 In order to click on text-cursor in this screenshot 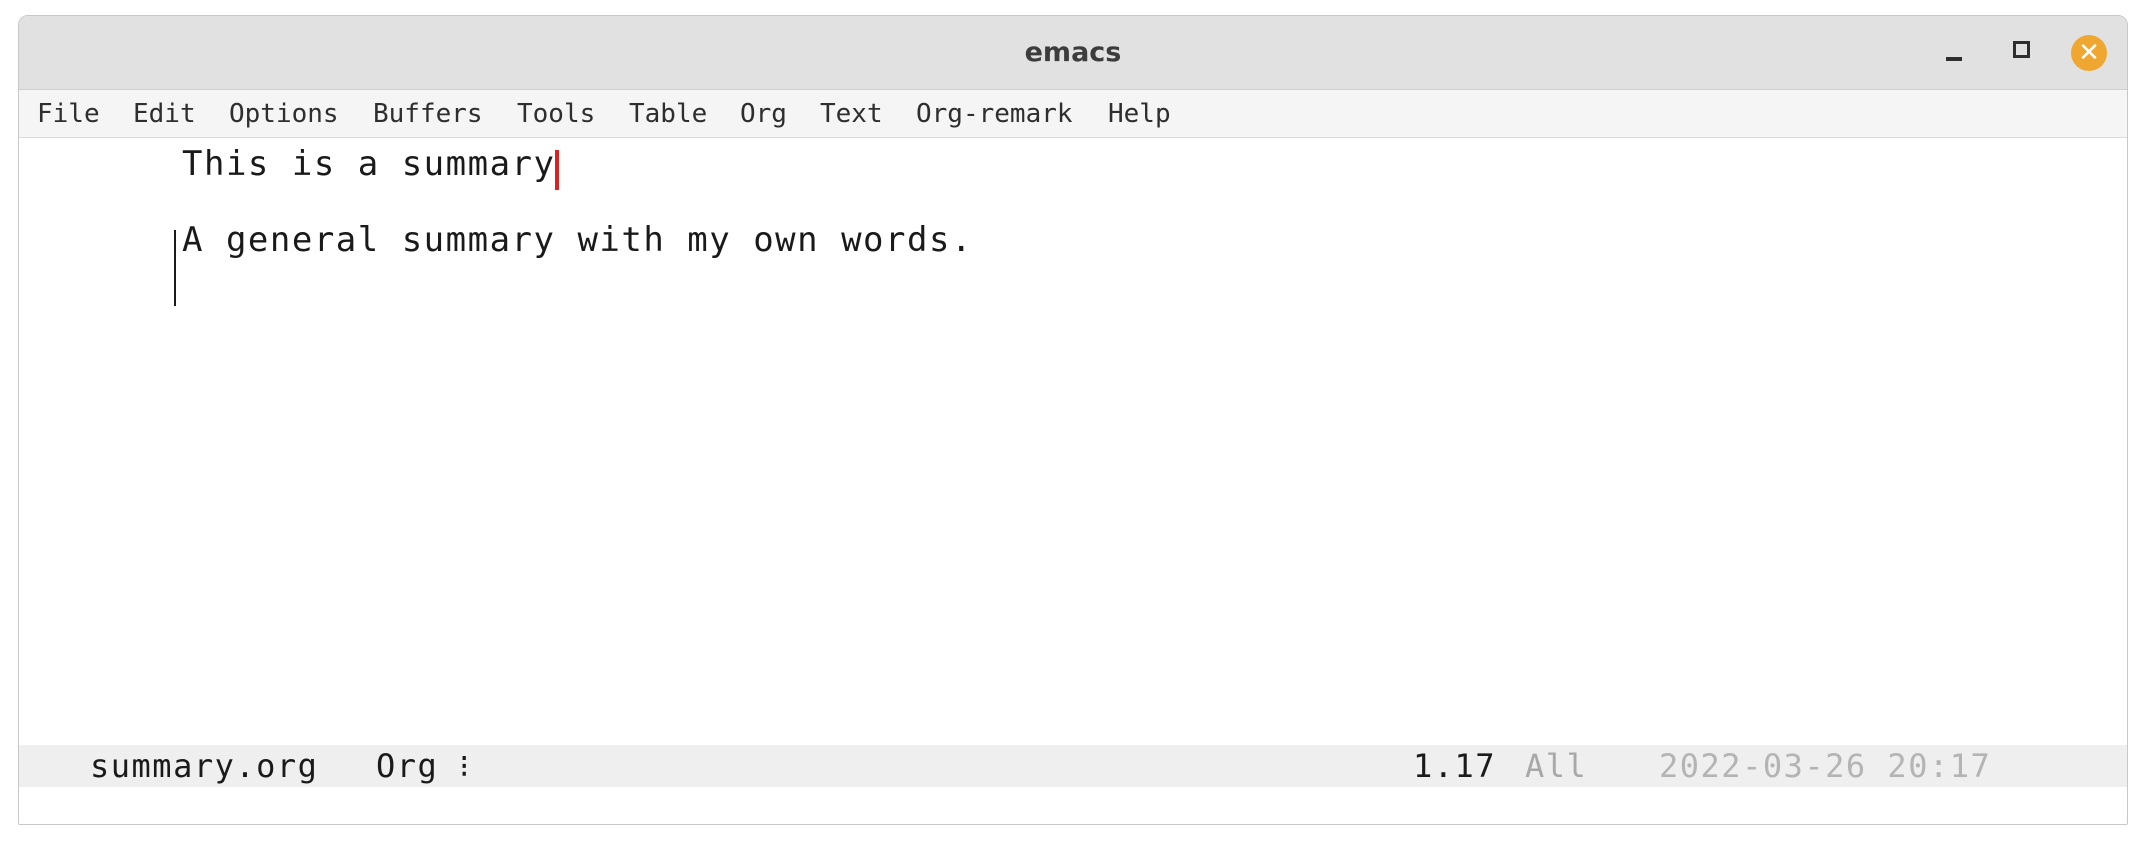, I will do `click(557, 170)`.